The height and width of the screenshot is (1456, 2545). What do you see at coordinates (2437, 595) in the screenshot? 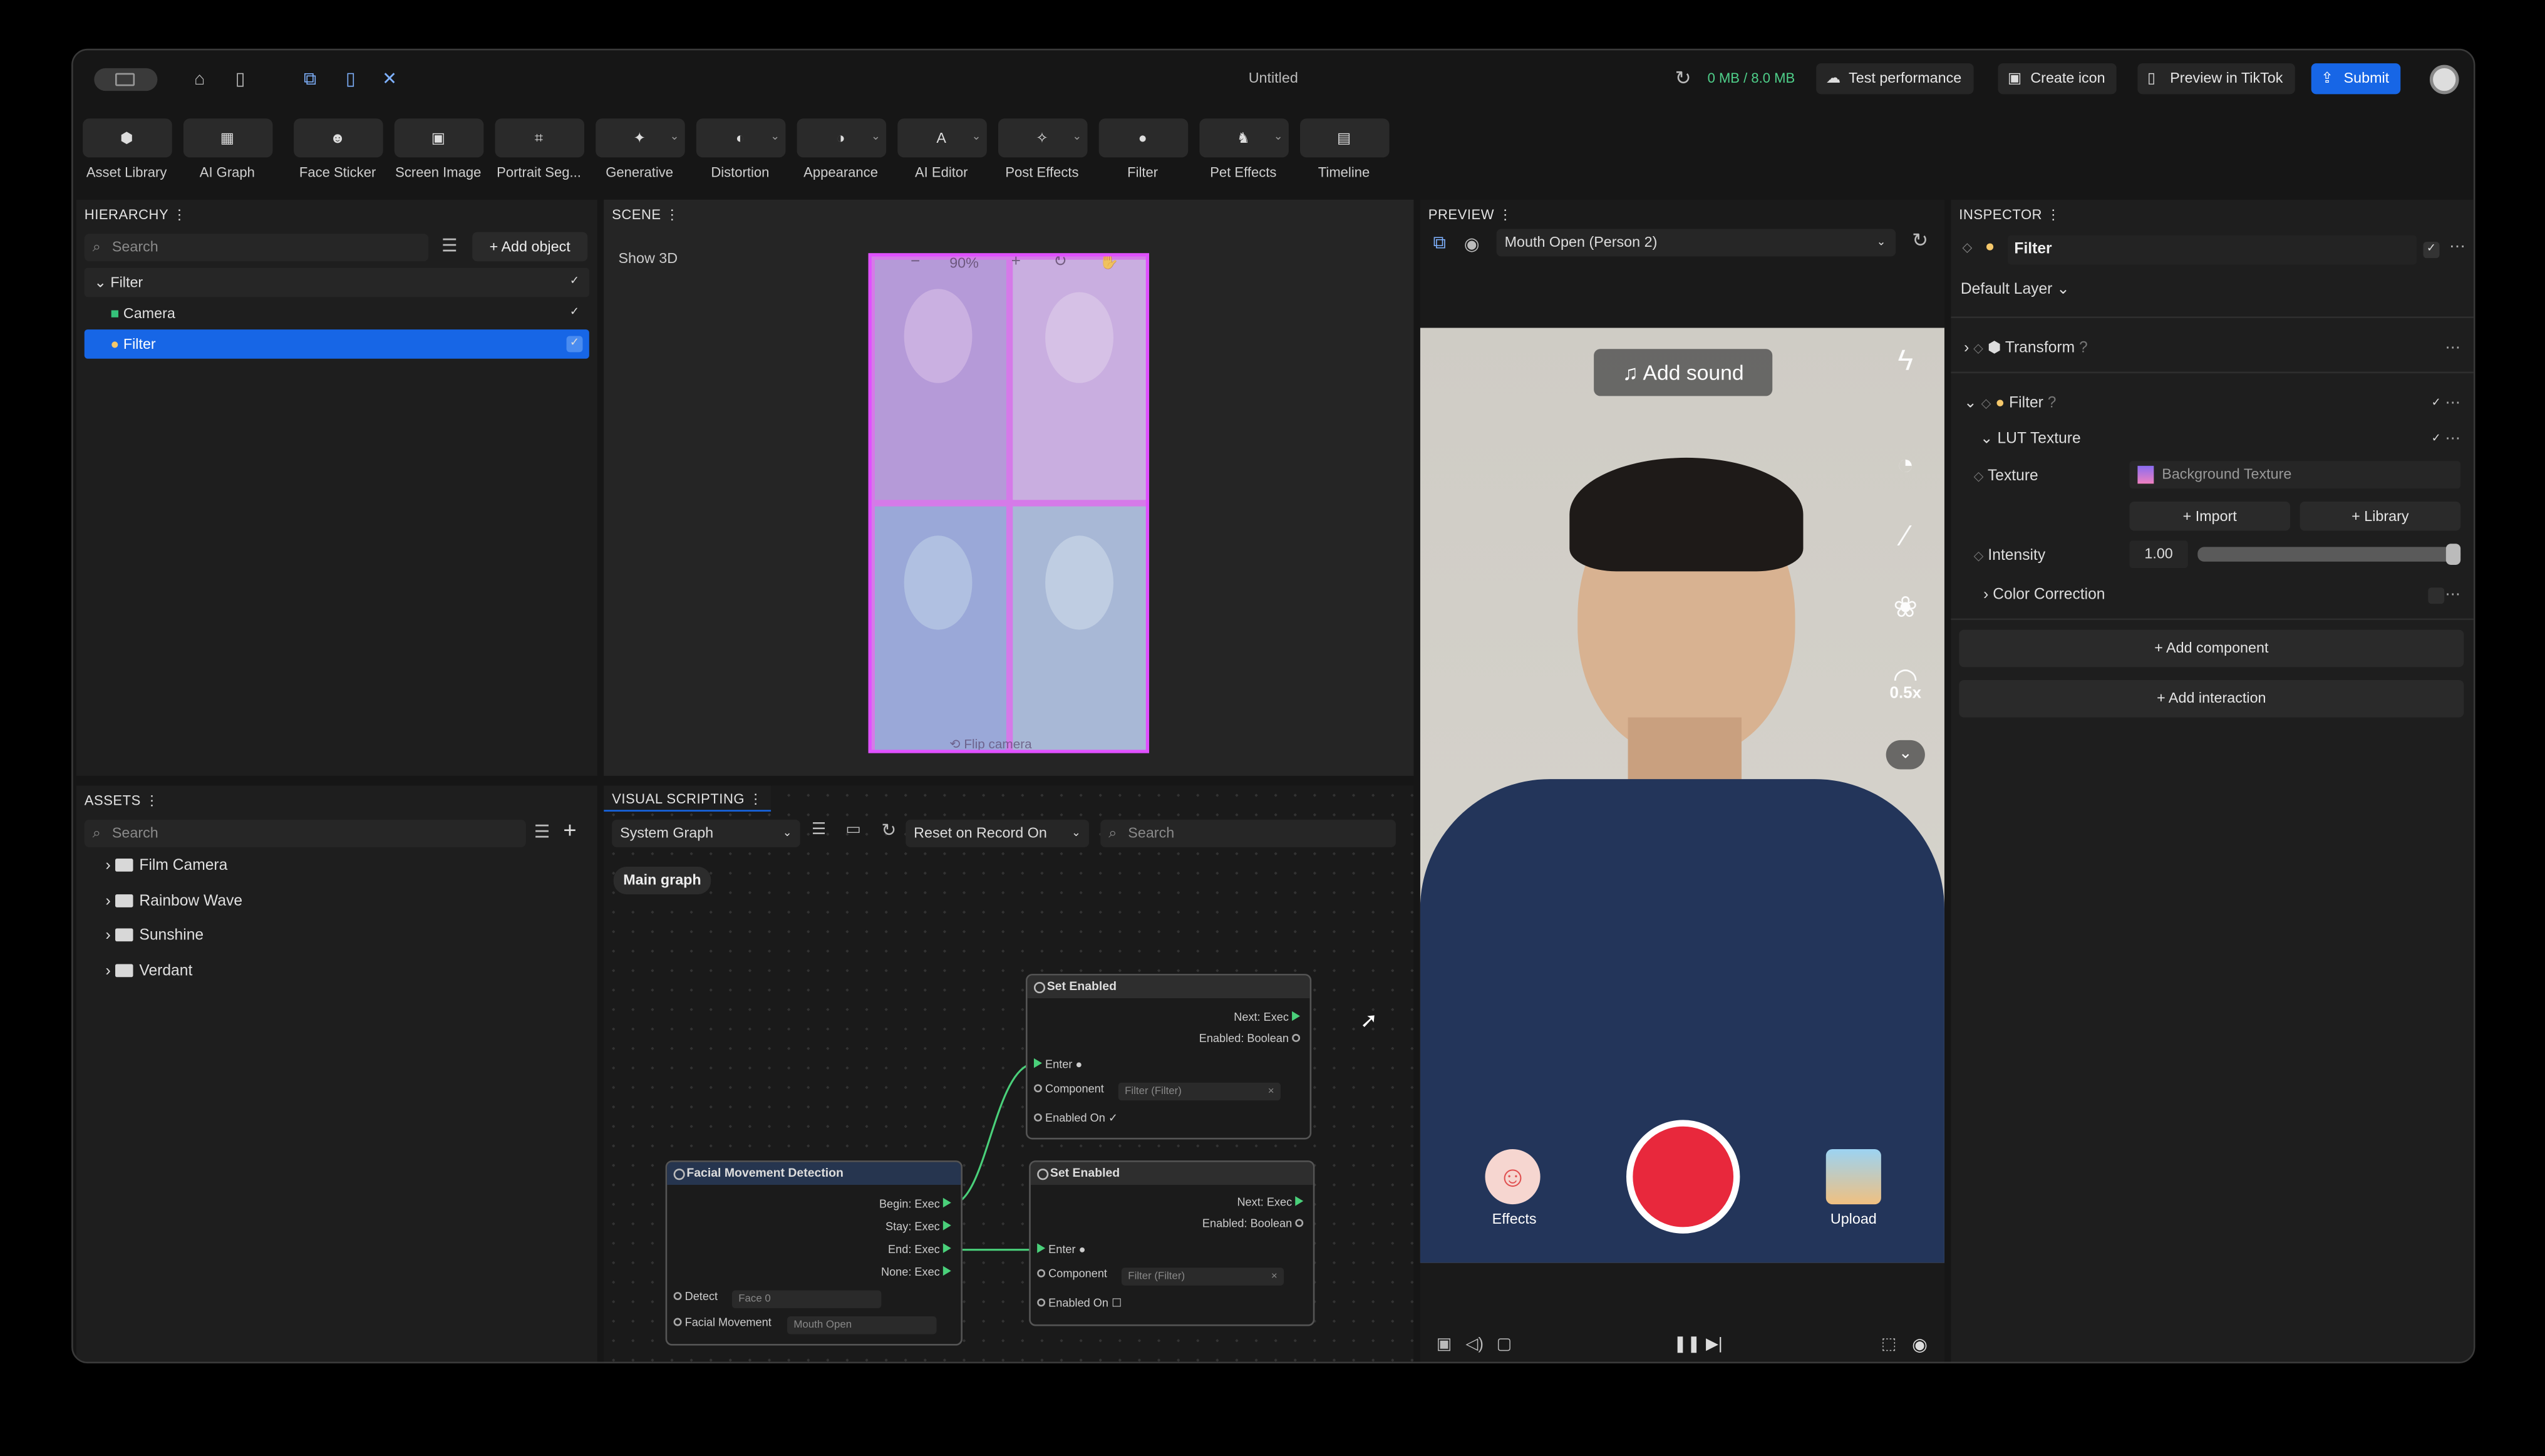
I see `enabled-check-icon` at bounding box center [2437, 595].